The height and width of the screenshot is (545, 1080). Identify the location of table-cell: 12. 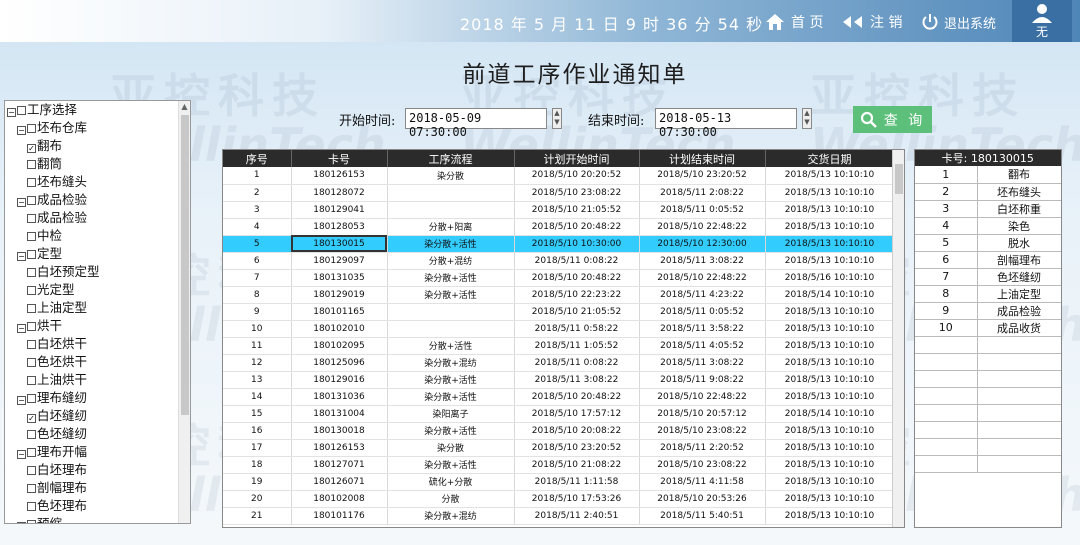
(257, 363).